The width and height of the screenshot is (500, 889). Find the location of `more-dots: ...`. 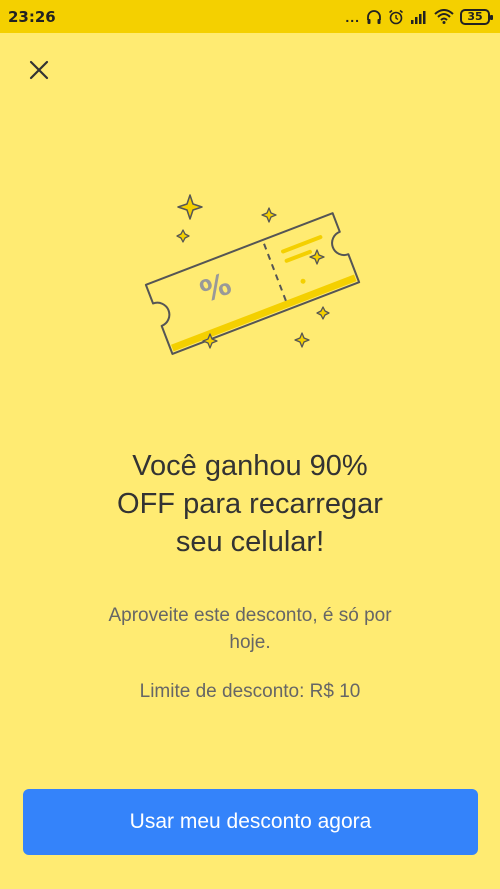

more-dots: ... is located at coordinates (352, 16).